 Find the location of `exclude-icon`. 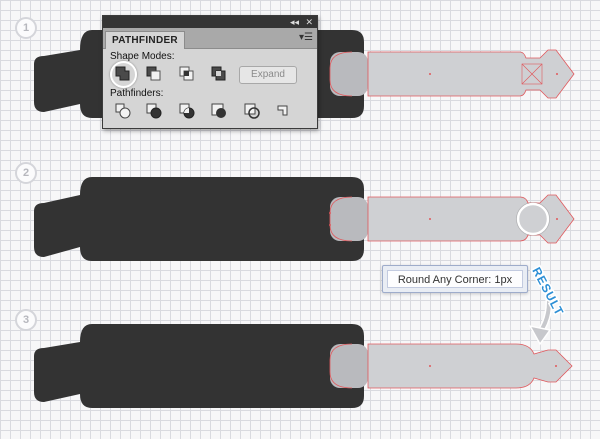

exclude-icon is located at coordinates (219, 74).